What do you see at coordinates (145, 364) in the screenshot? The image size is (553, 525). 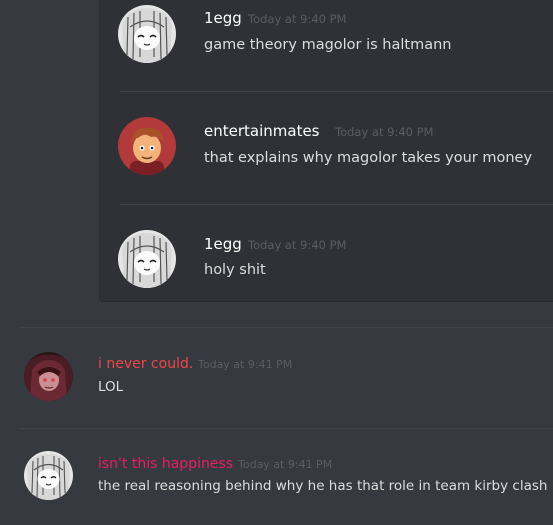 I see `message-author: i never could.` at bounding box center [145, 364].